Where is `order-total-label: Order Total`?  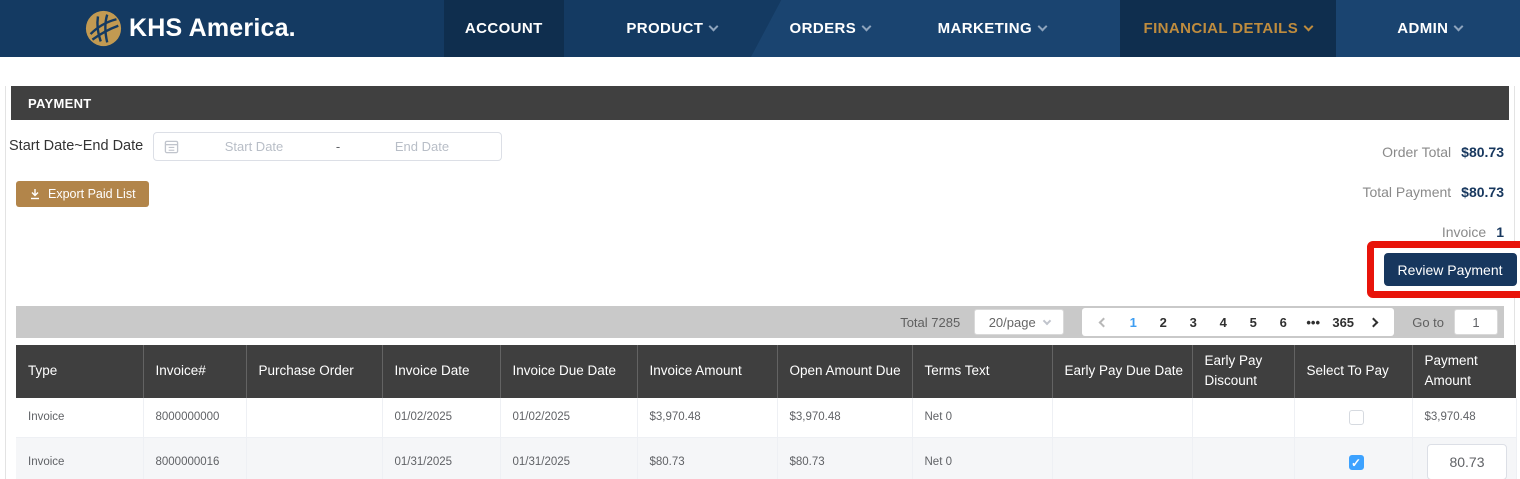
order-total-label: Order Total is located at coordinates (1417, 152).